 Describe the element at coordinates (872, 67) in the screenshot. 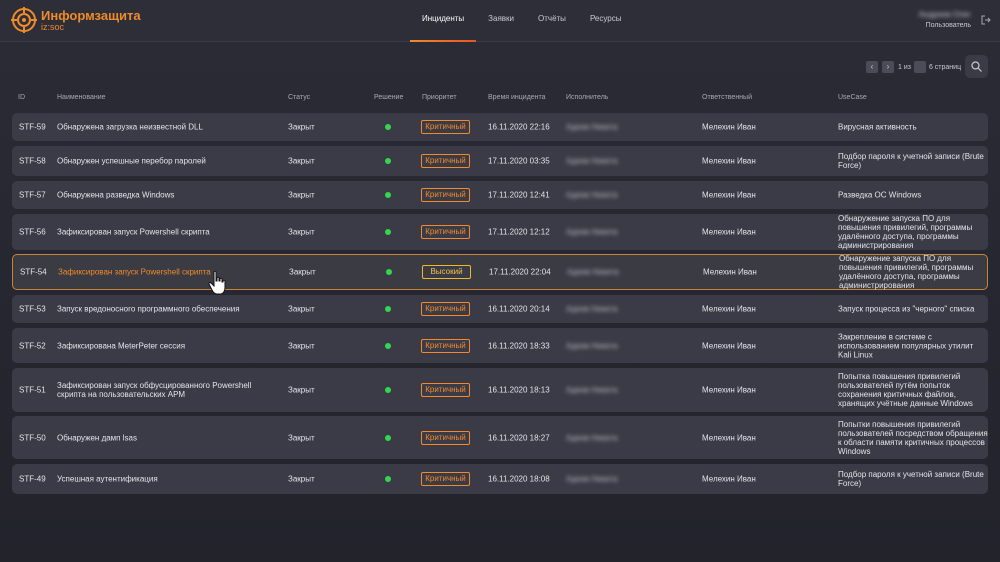

I see `prev-page-button: ‹` at that location.